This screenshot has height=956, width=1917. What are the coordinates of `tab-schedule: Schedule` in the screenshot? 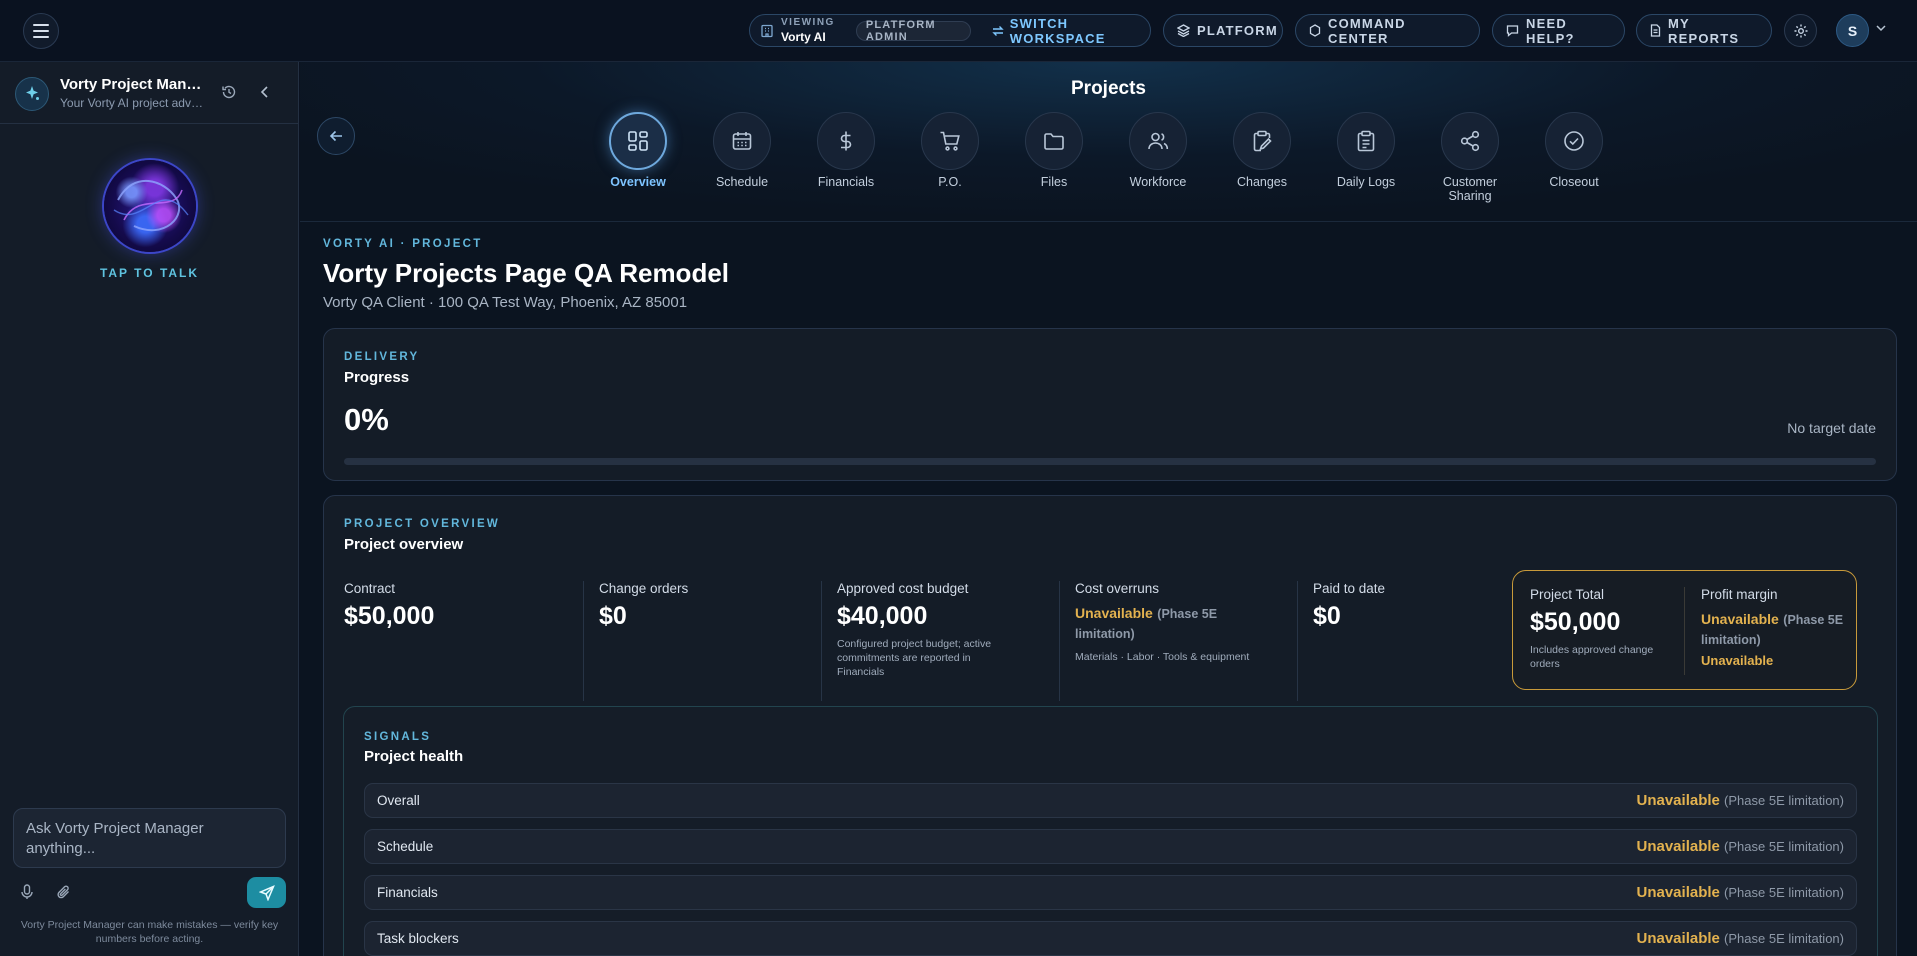 It's located at (742, 150).